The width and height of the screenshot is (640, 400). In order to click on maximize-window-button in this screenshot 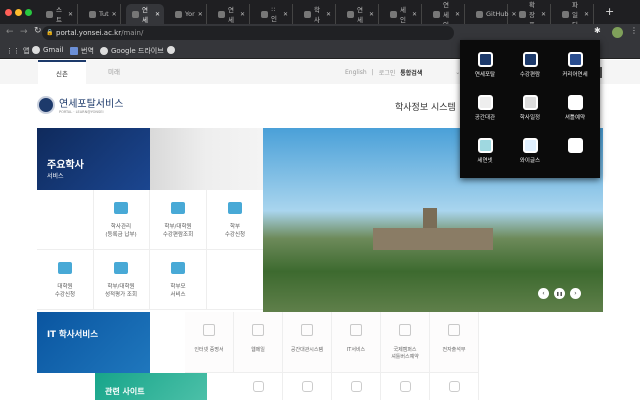, I will do `click(28, 12)`.